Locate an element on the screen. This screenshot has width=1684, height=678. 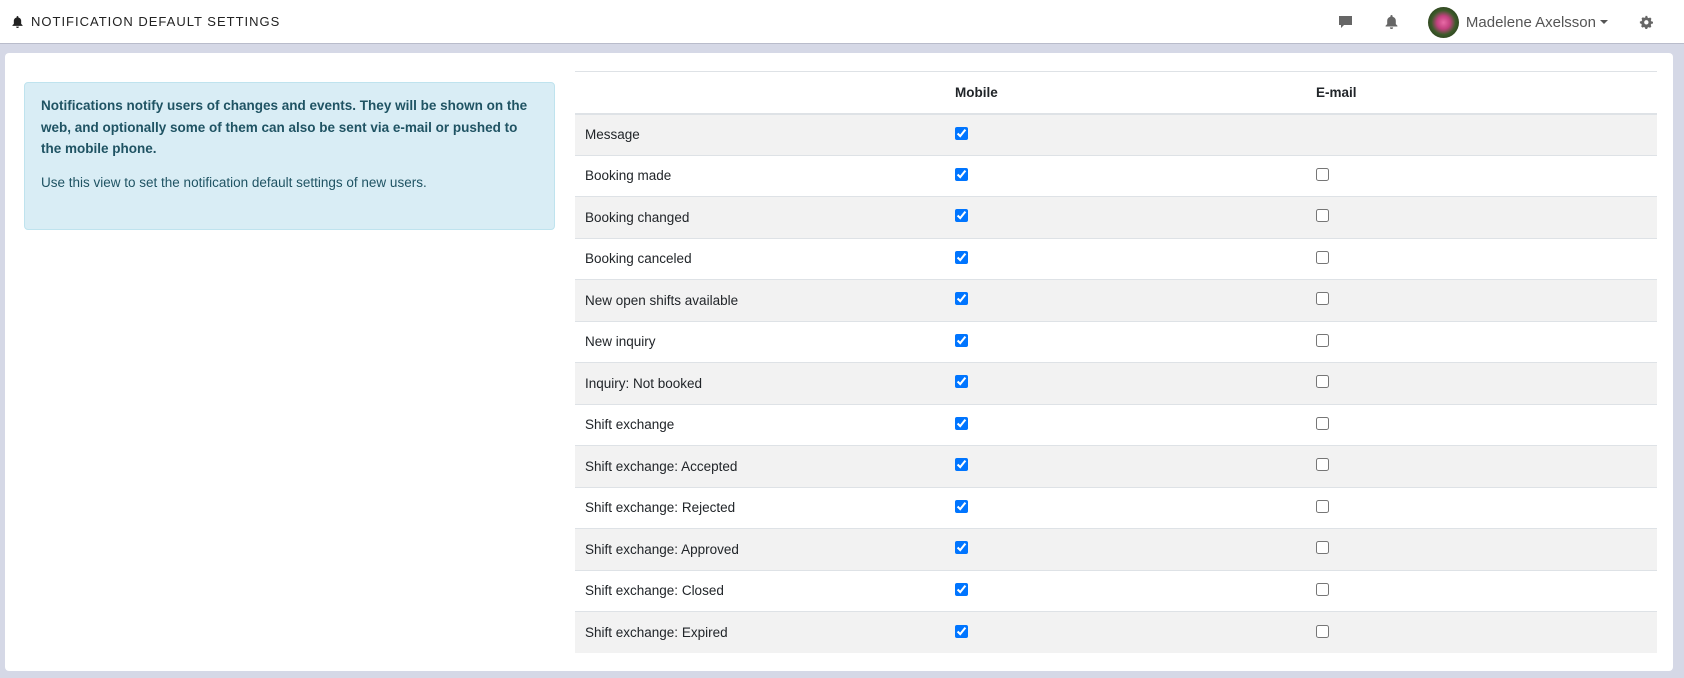
row-label: Shift exchange: Accepted is located at coordinates (760, 466).